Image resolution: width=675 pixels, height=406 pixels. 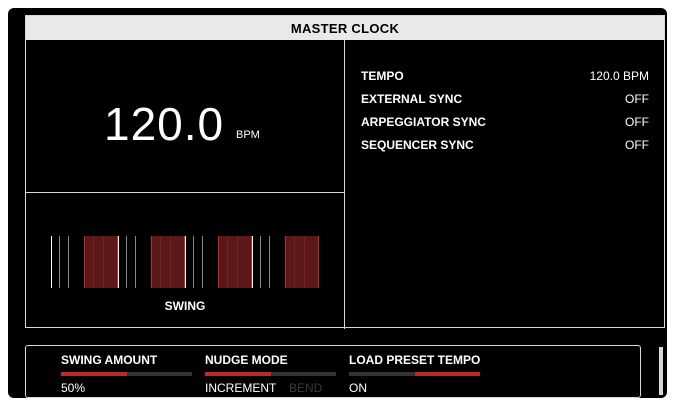 I want to click on swing-visualizer, so click(x=185, y=262).